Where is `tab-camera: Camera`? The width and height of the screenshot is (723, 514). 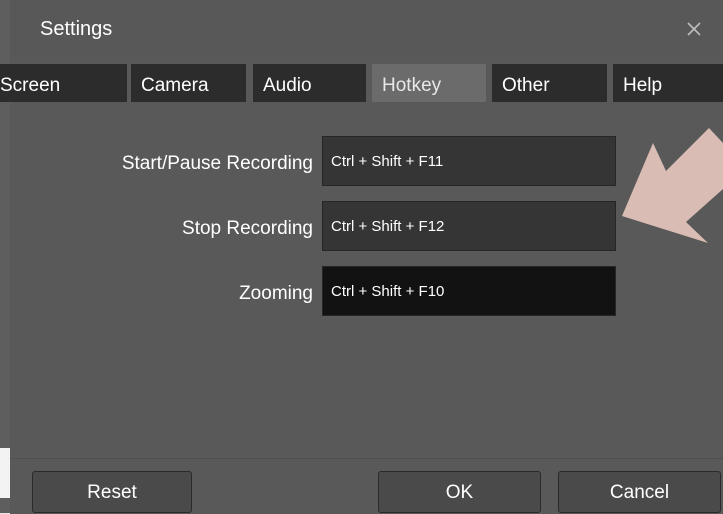
tab-camera: Camera is located at coordinates (188, 83).